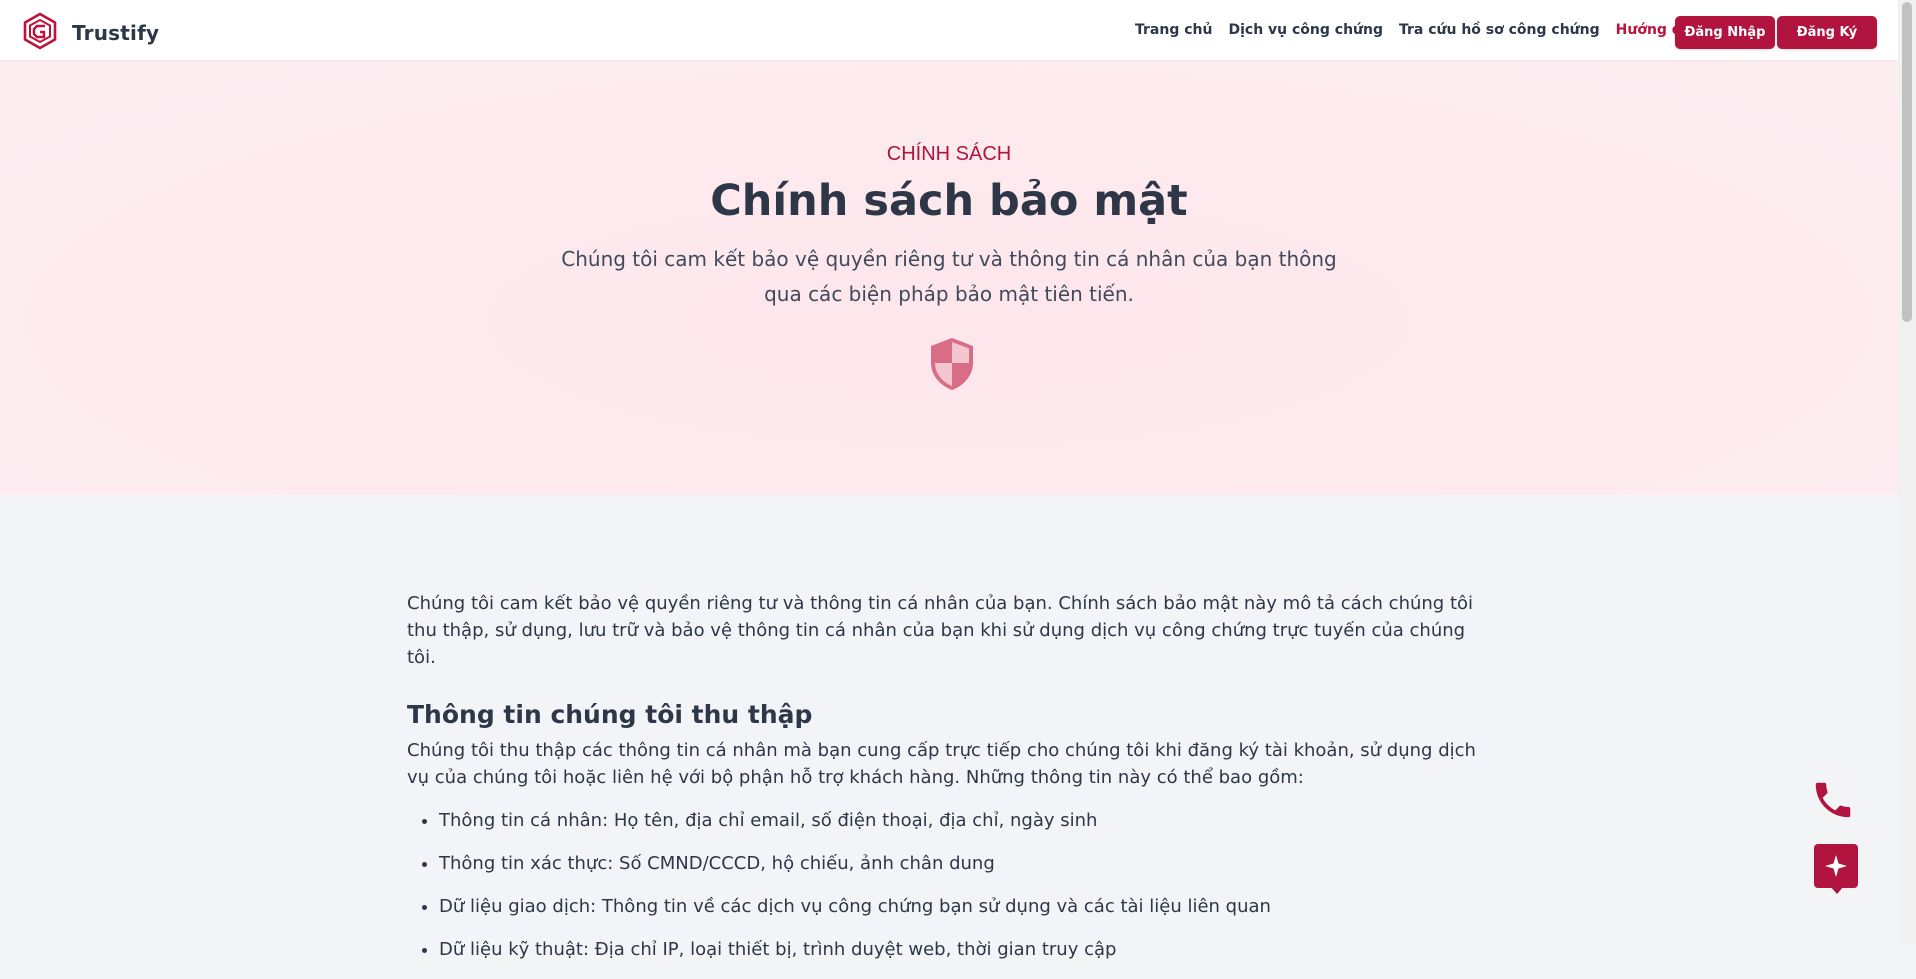  Describe the element at coordinates (1832, 800) in the screenshot. I see `phone-icon` at that location.